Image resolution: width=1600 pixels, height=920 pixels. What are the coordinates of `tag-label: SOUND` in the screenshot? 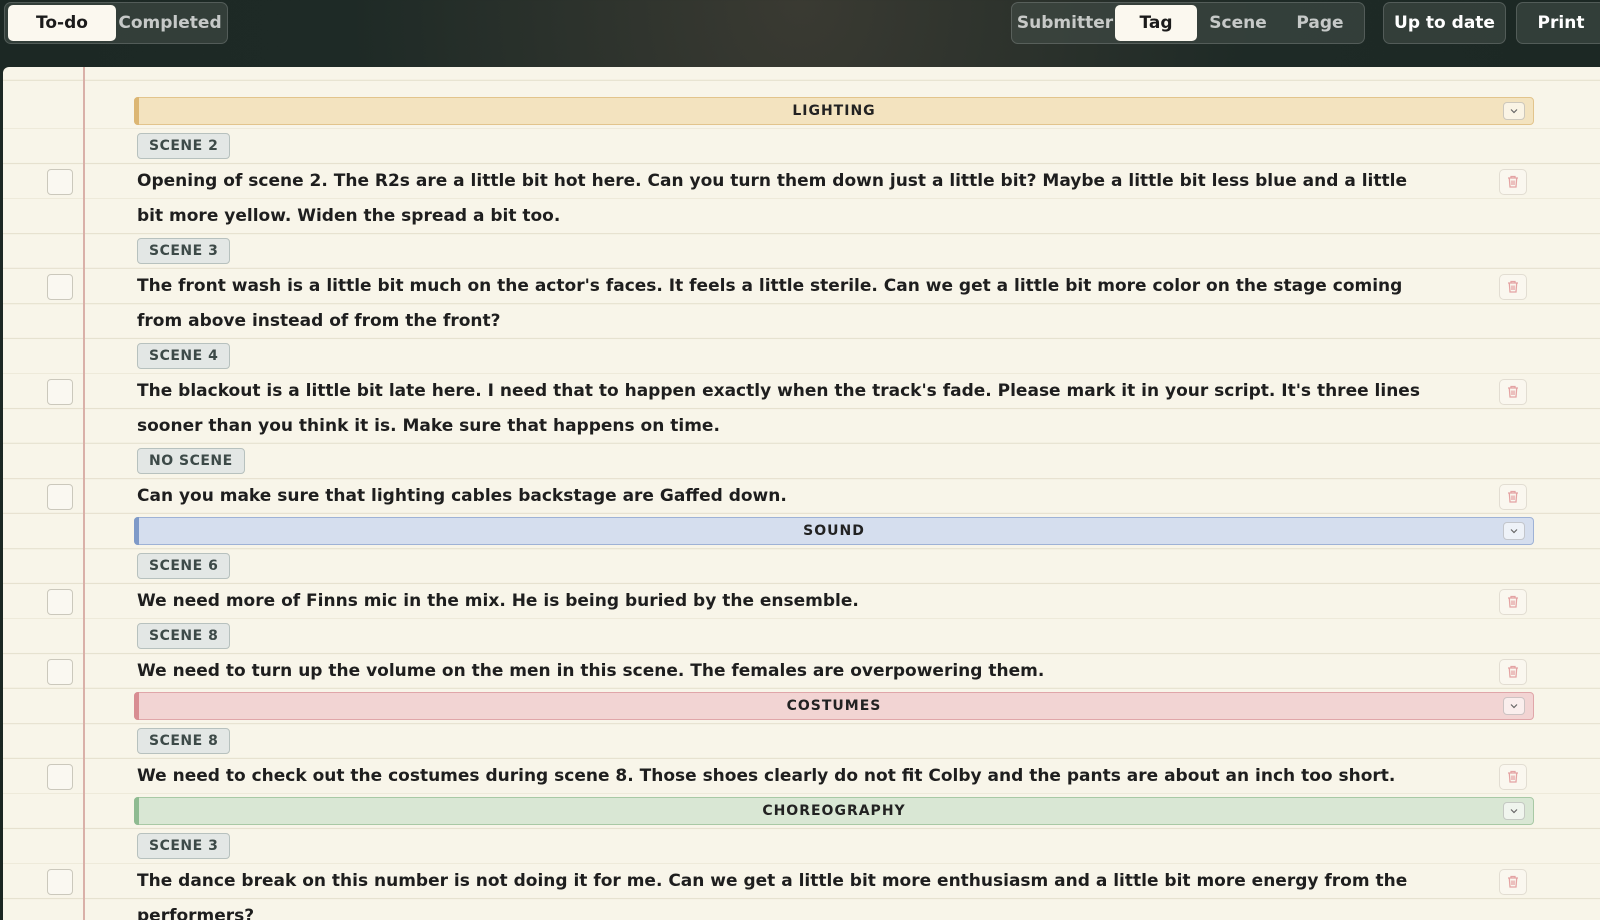 It's located at (834, 531).